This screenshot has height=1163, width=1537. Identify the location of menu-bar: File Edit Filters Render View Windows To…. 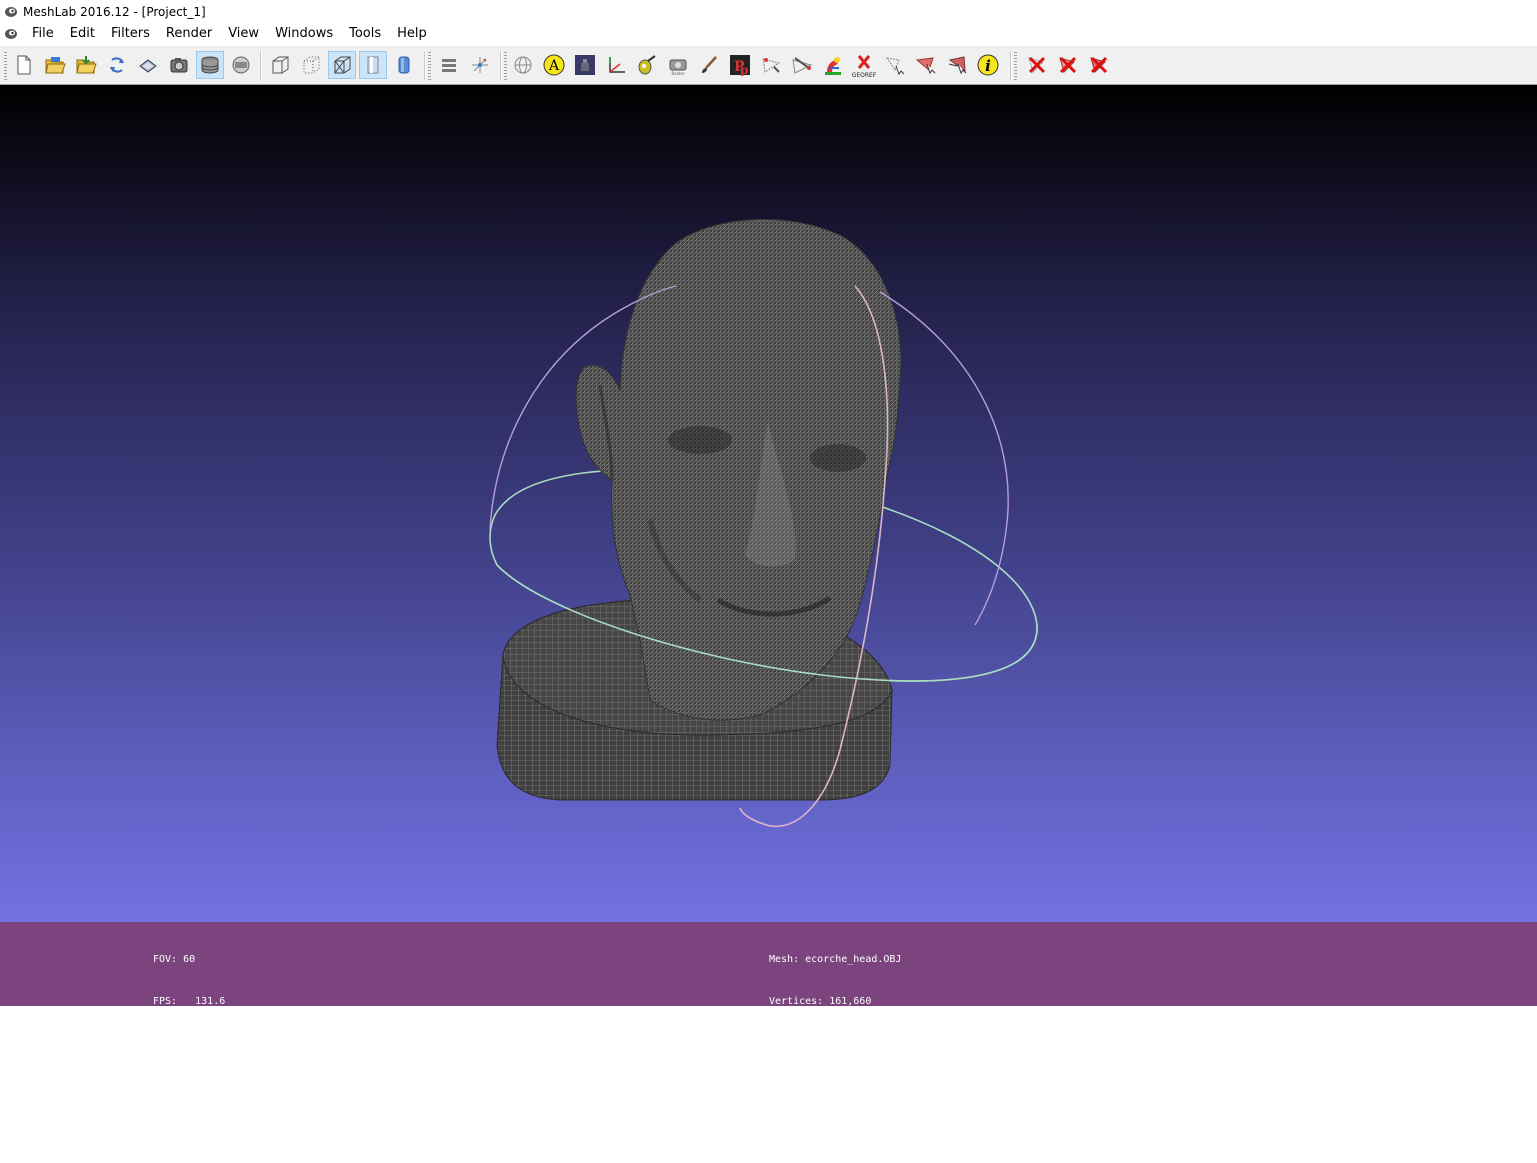
(768, 34).